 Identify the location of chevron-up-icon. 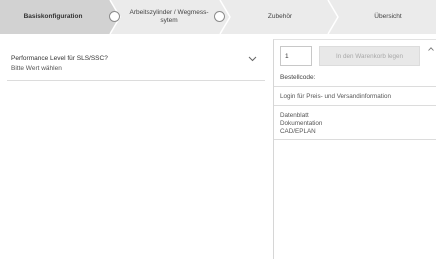
(431, 49).